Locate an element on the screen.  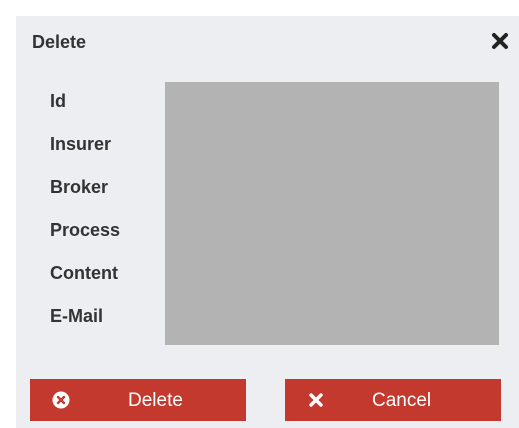
field-label-insurer: Insurer is located at coordinates (81, 144).